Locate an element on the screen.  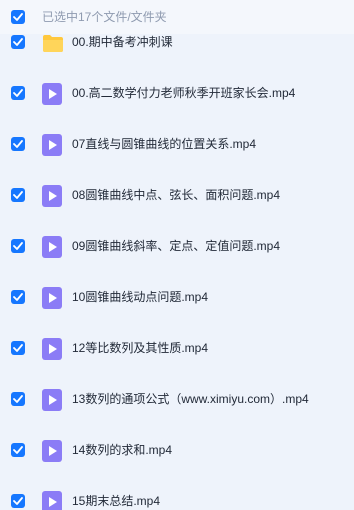
list-item: 12等比数列及其性质.mp4 is located at coordinates (177, 347).